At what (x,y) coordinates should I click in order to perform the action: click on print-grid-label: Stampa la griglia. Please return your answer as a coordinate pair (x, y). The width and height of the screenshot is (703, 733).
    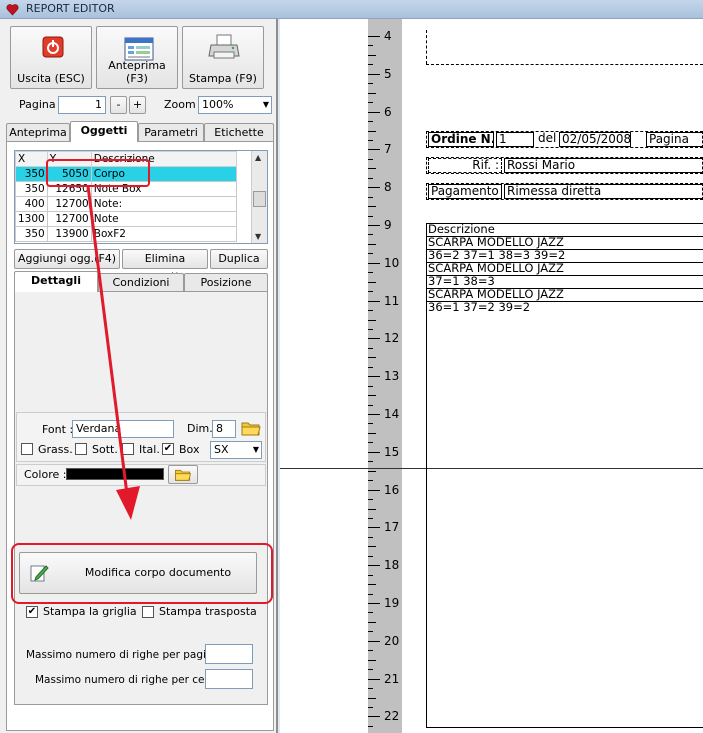
    Looking at the image, I should click on (90, 611).